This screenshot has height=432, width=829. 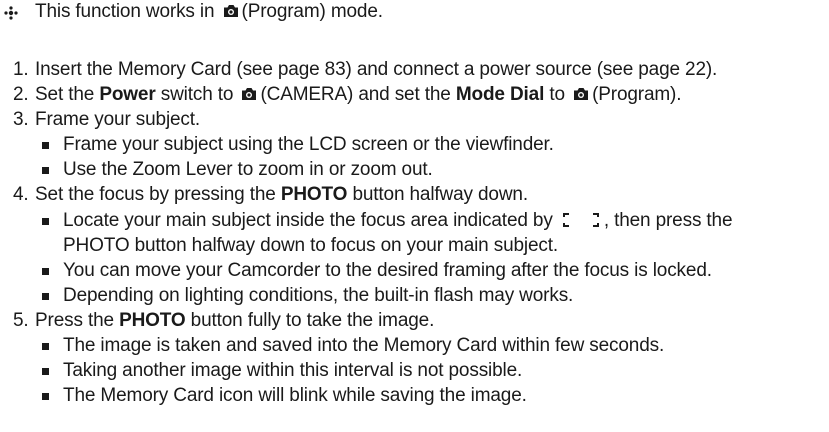 What do you see at coordinates (125, 11) in the screenshot?
I see `note-prefix: This function works in` at bounding box center [125, 11].